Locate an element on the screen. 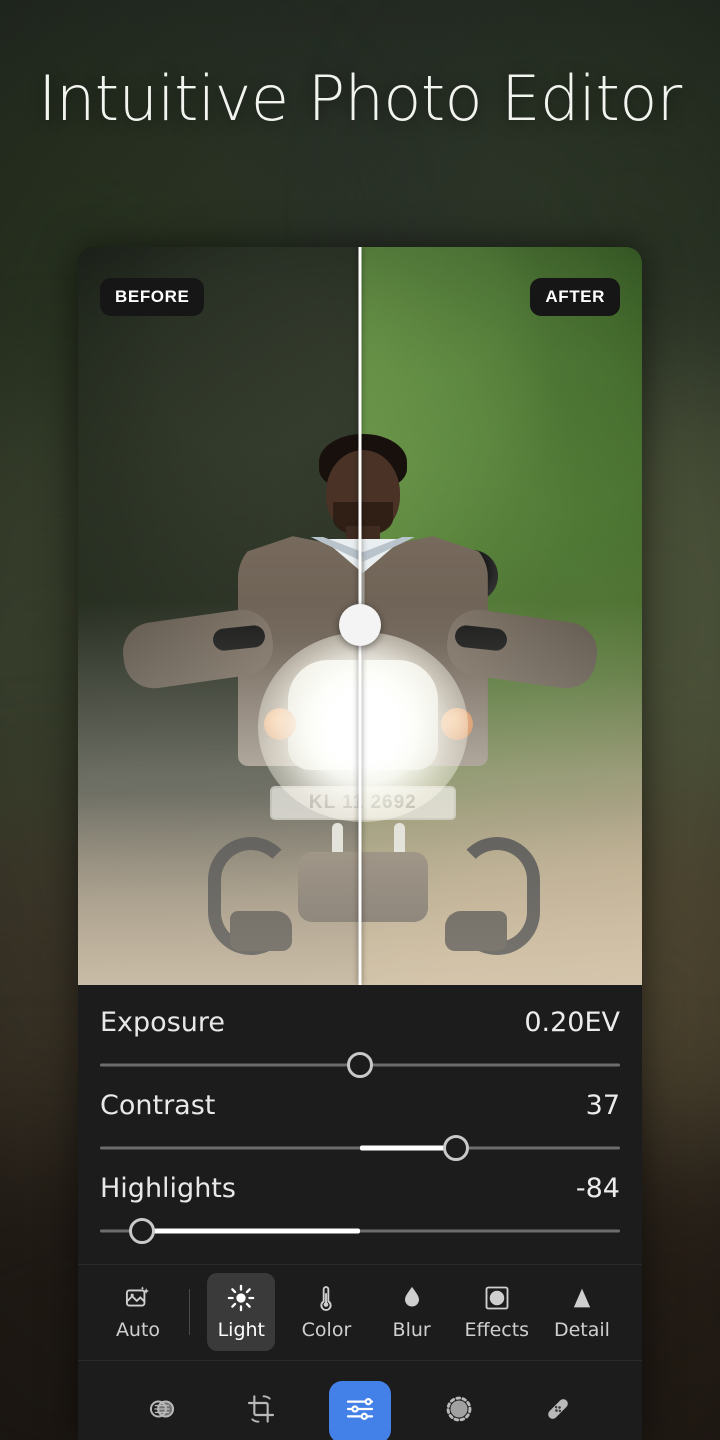  bottom-navigation-bar is located at coordinates (360, 1400).